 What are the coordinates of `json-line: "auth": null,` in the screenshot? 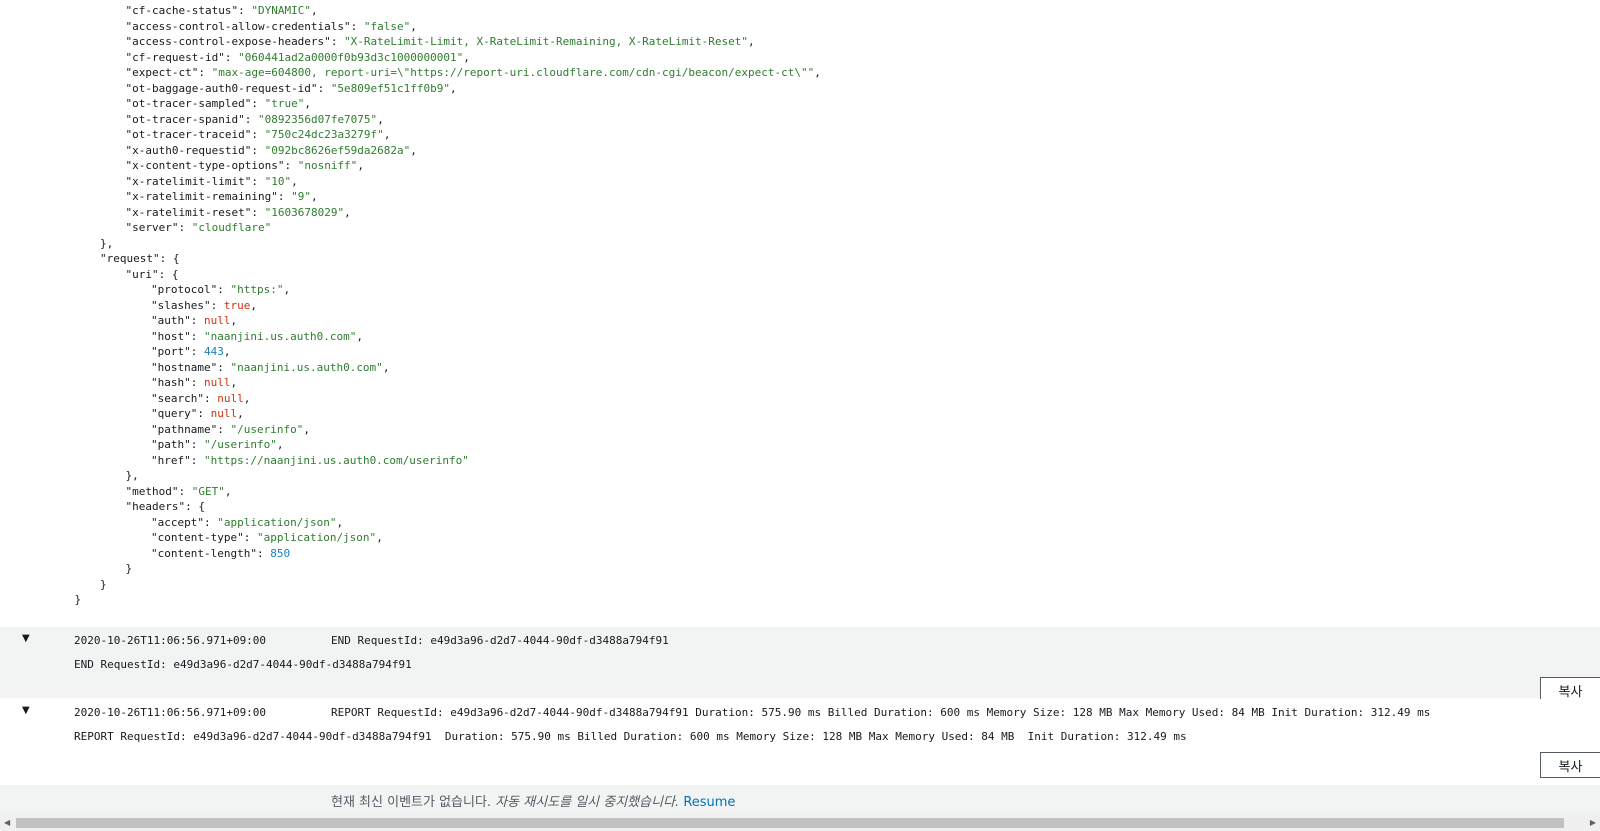 It's located at (194, 320).